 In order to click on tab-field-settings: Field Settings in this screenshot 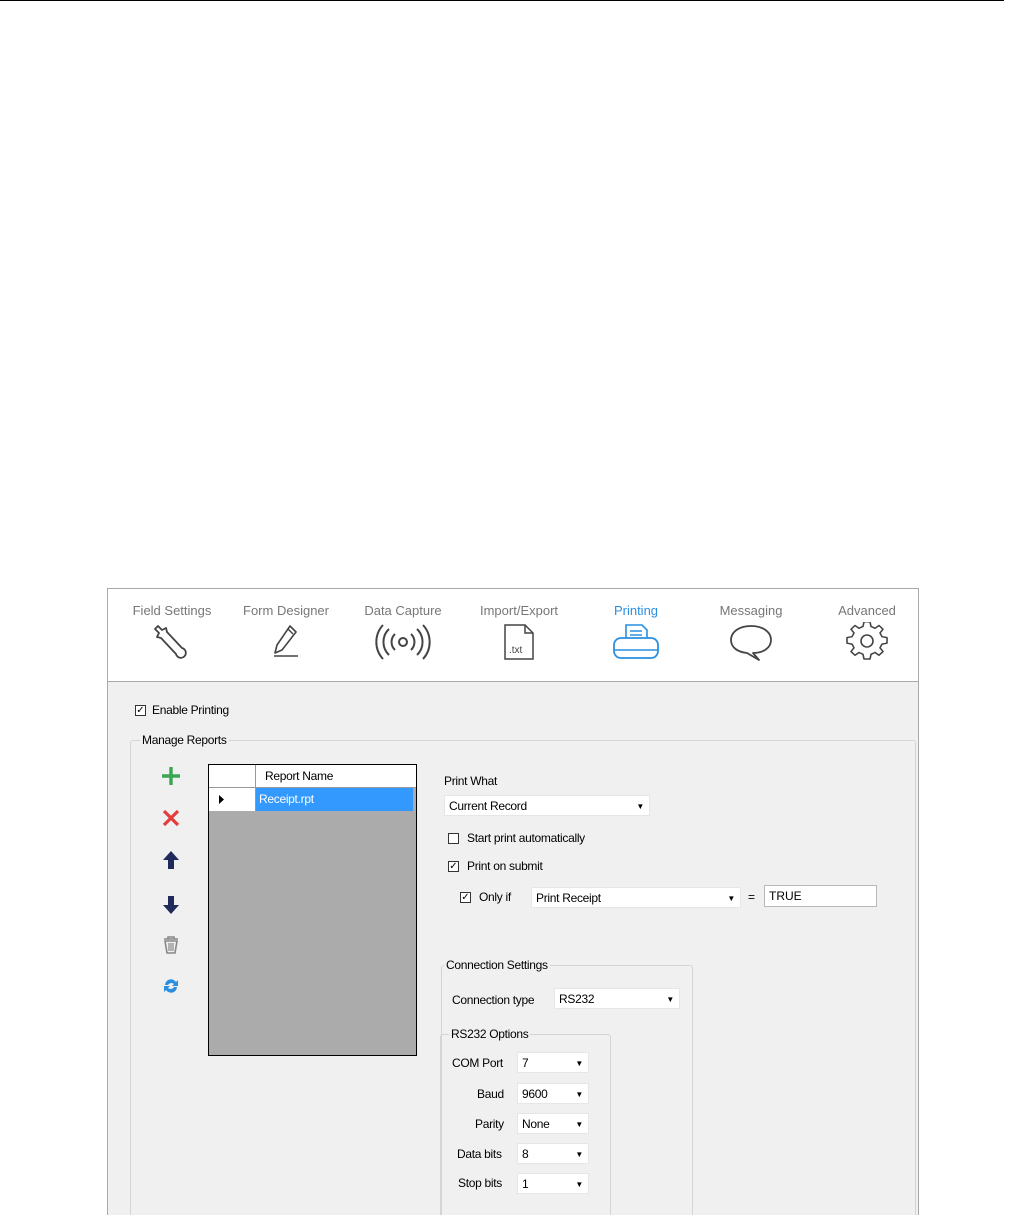, I will do `click(172, 638)`.